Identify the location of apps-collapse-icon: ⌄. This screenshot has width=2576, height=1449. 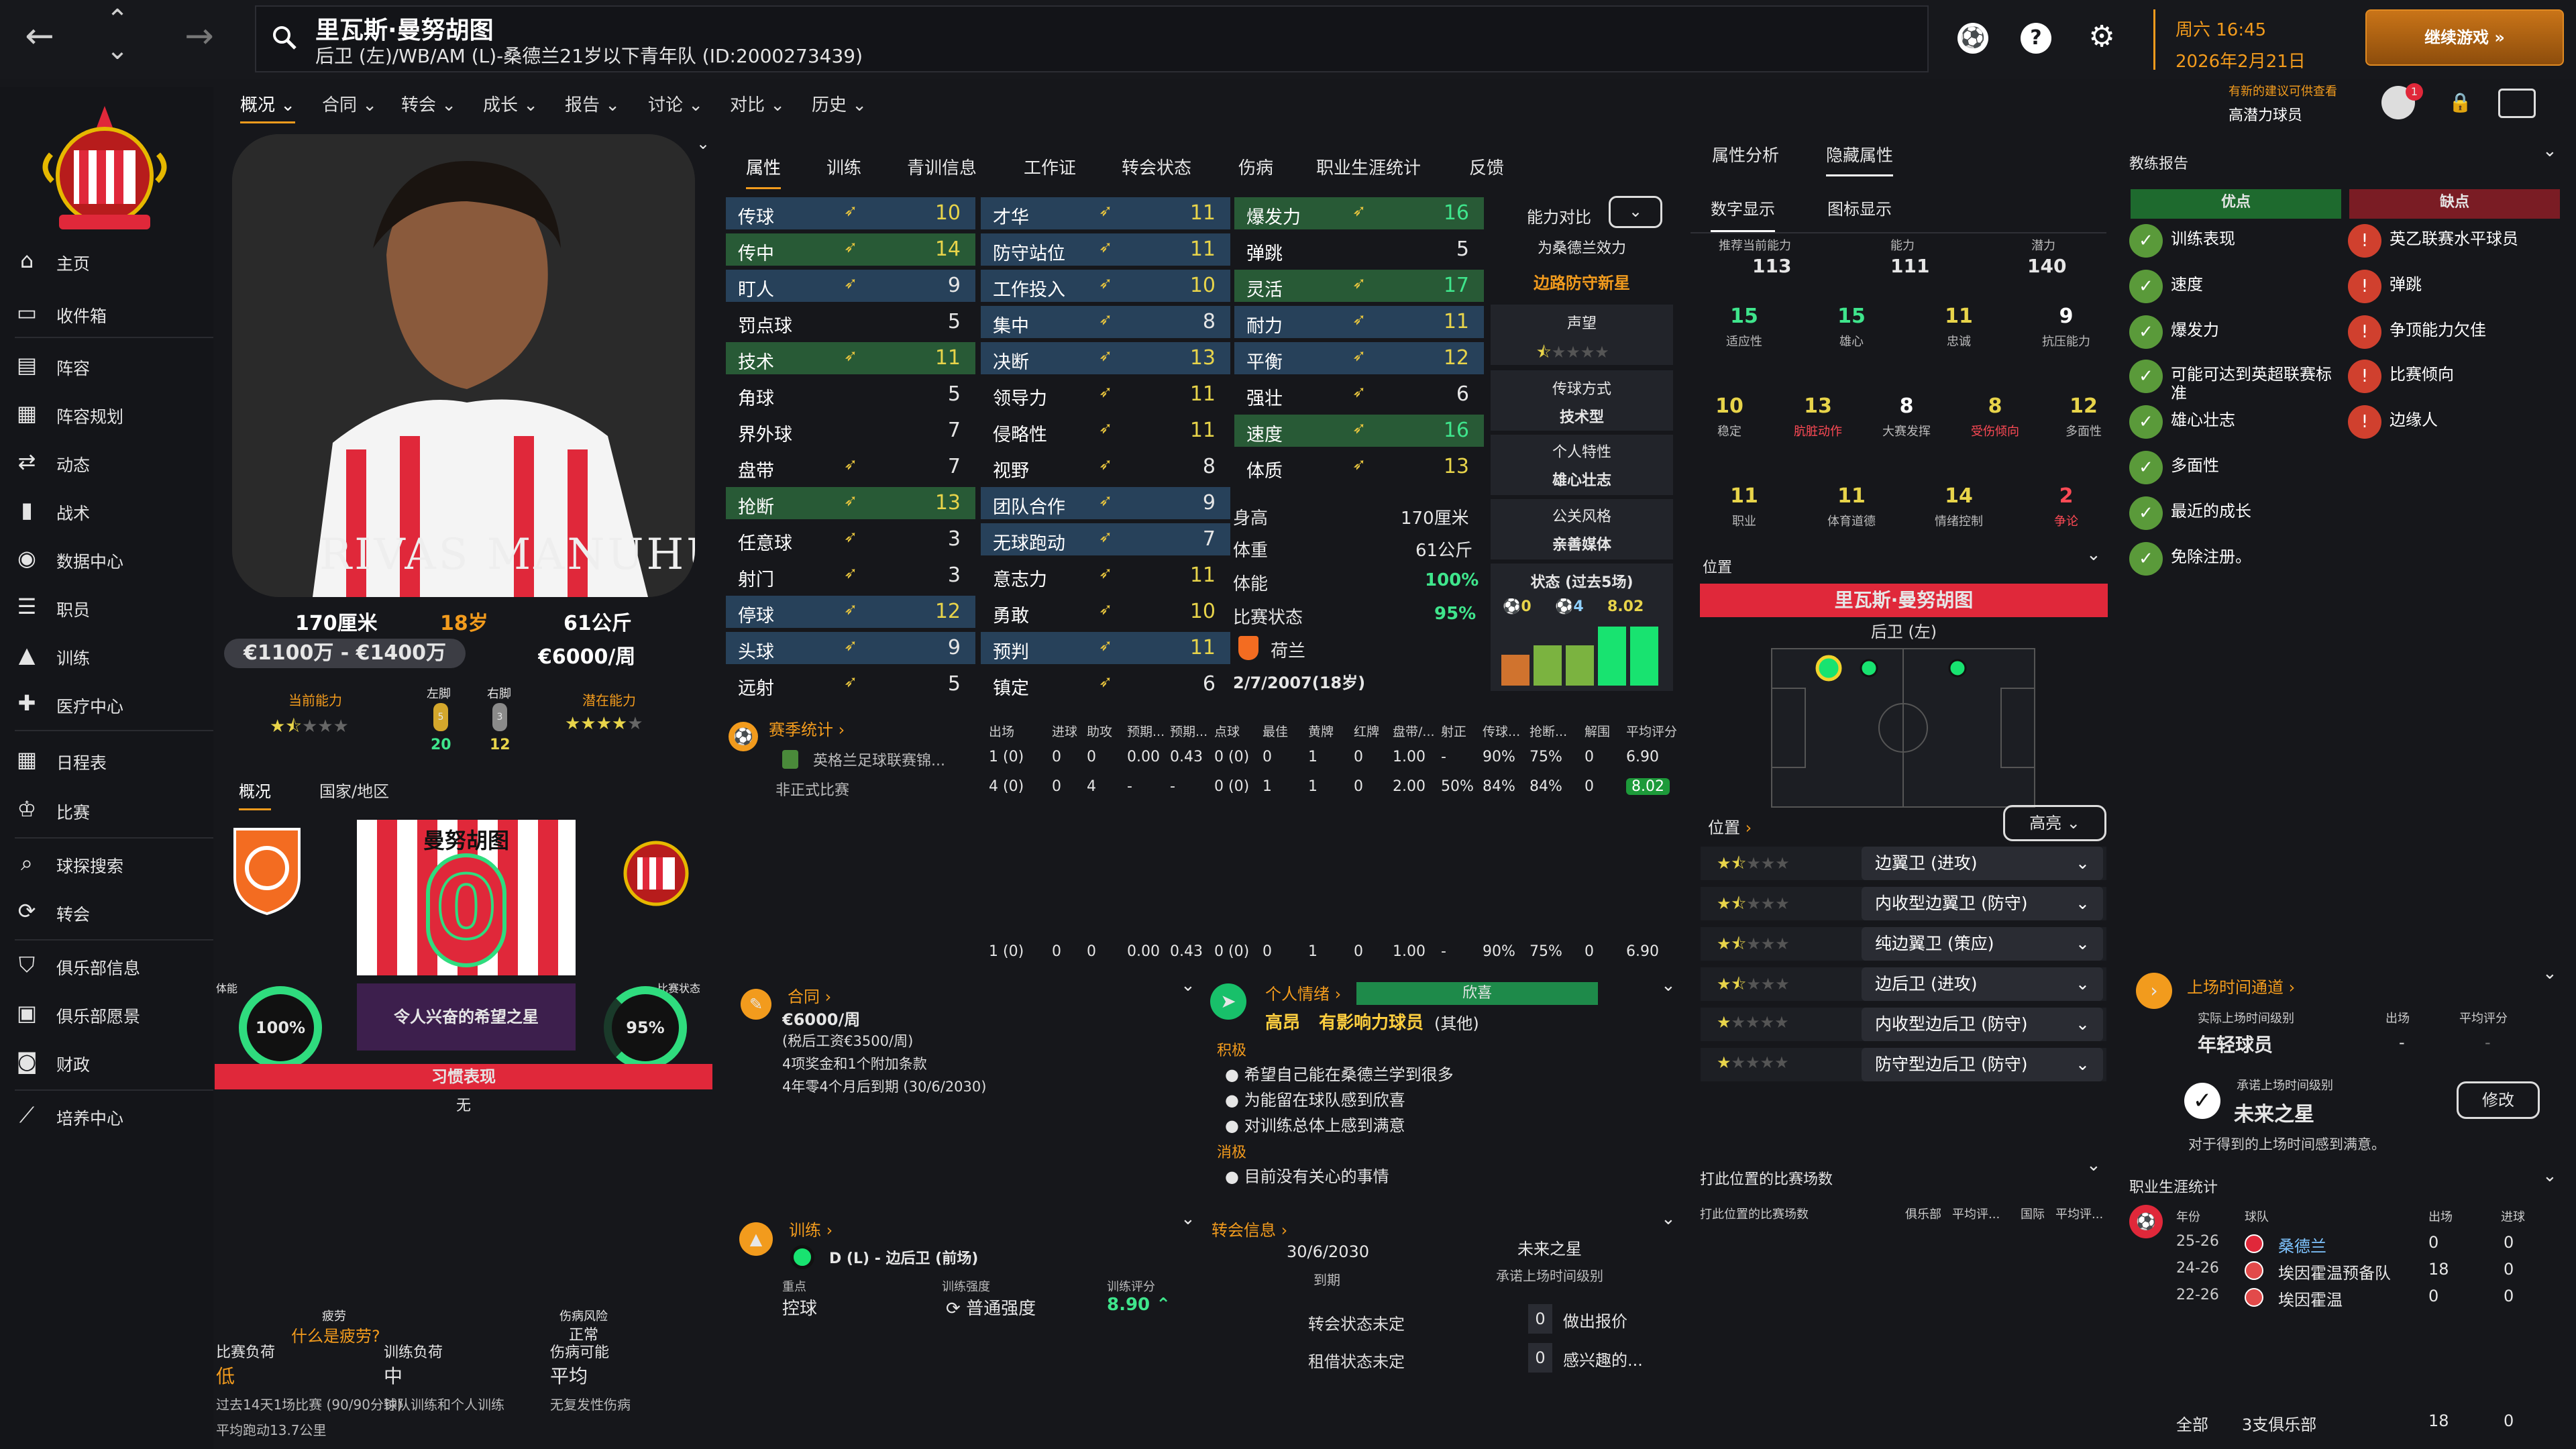
(2093, 1165).